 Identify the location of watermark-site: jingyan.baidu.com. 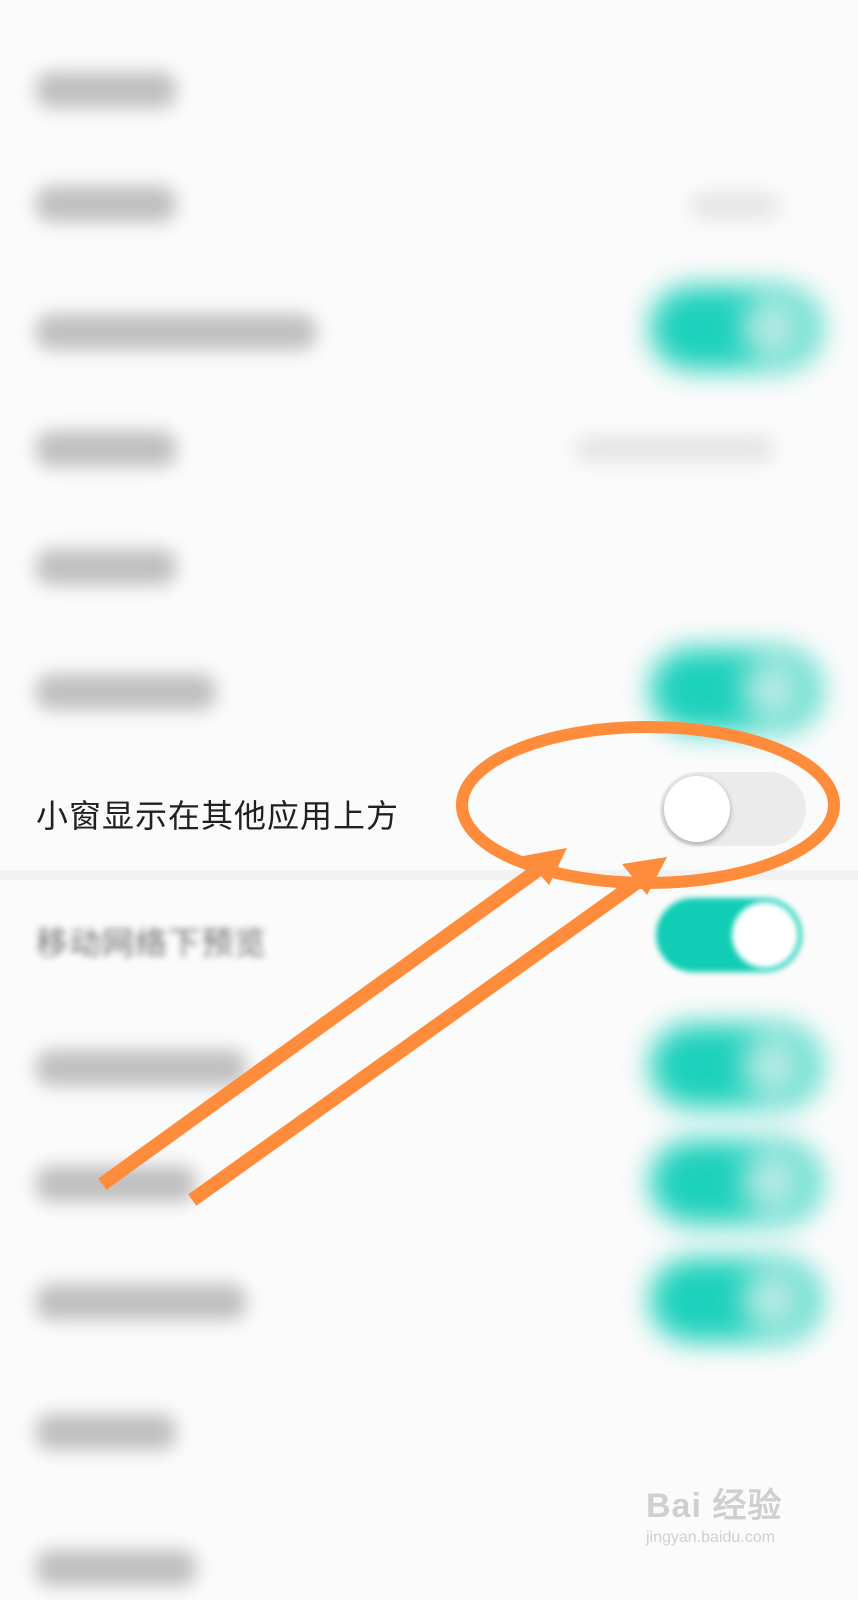
(710, 1537).